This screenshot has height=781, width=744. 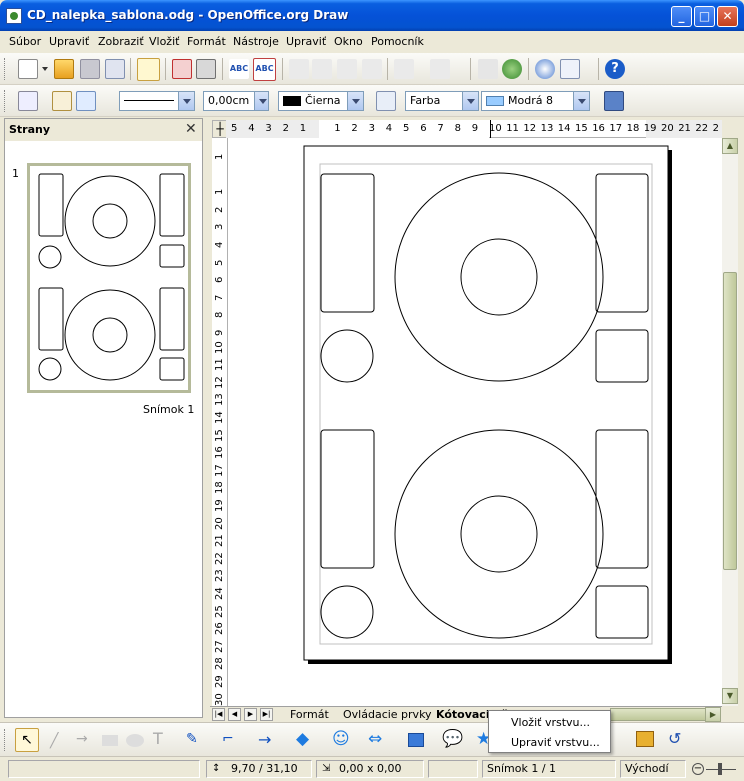 I want to click on paste-icon, so click(x=347, y=69).